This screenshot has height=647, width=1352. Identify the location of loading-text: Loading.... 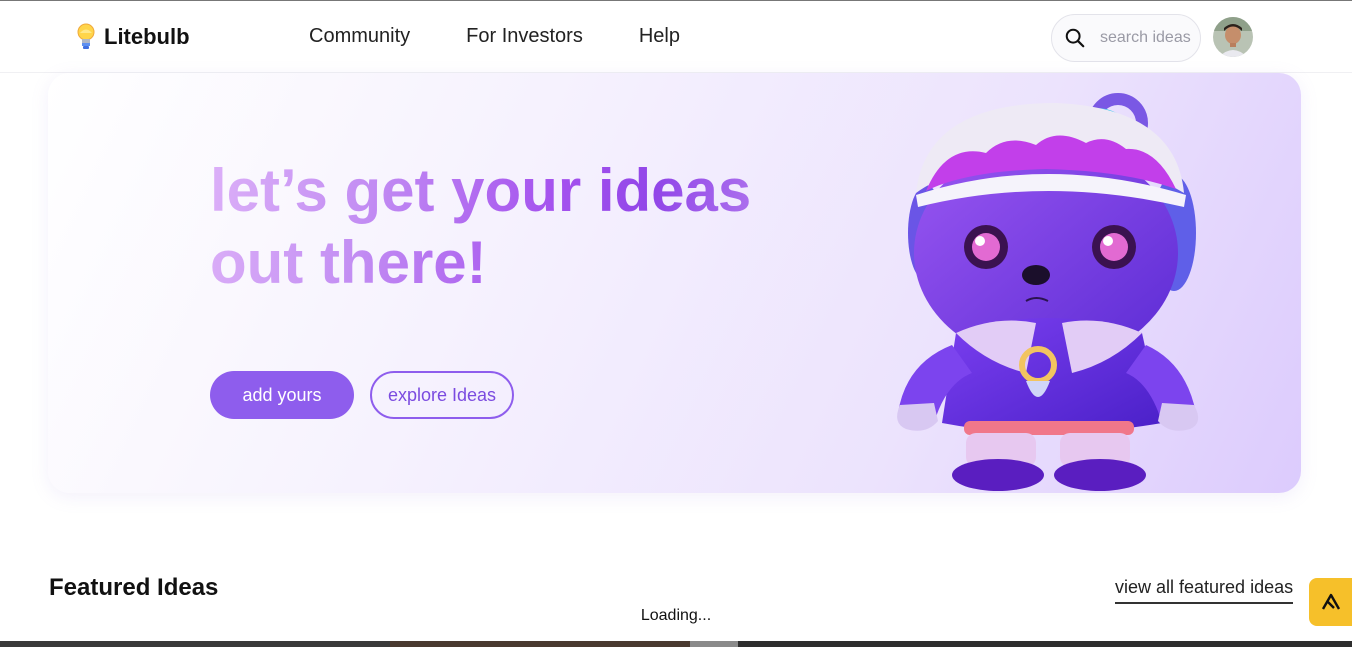
(676, 615).